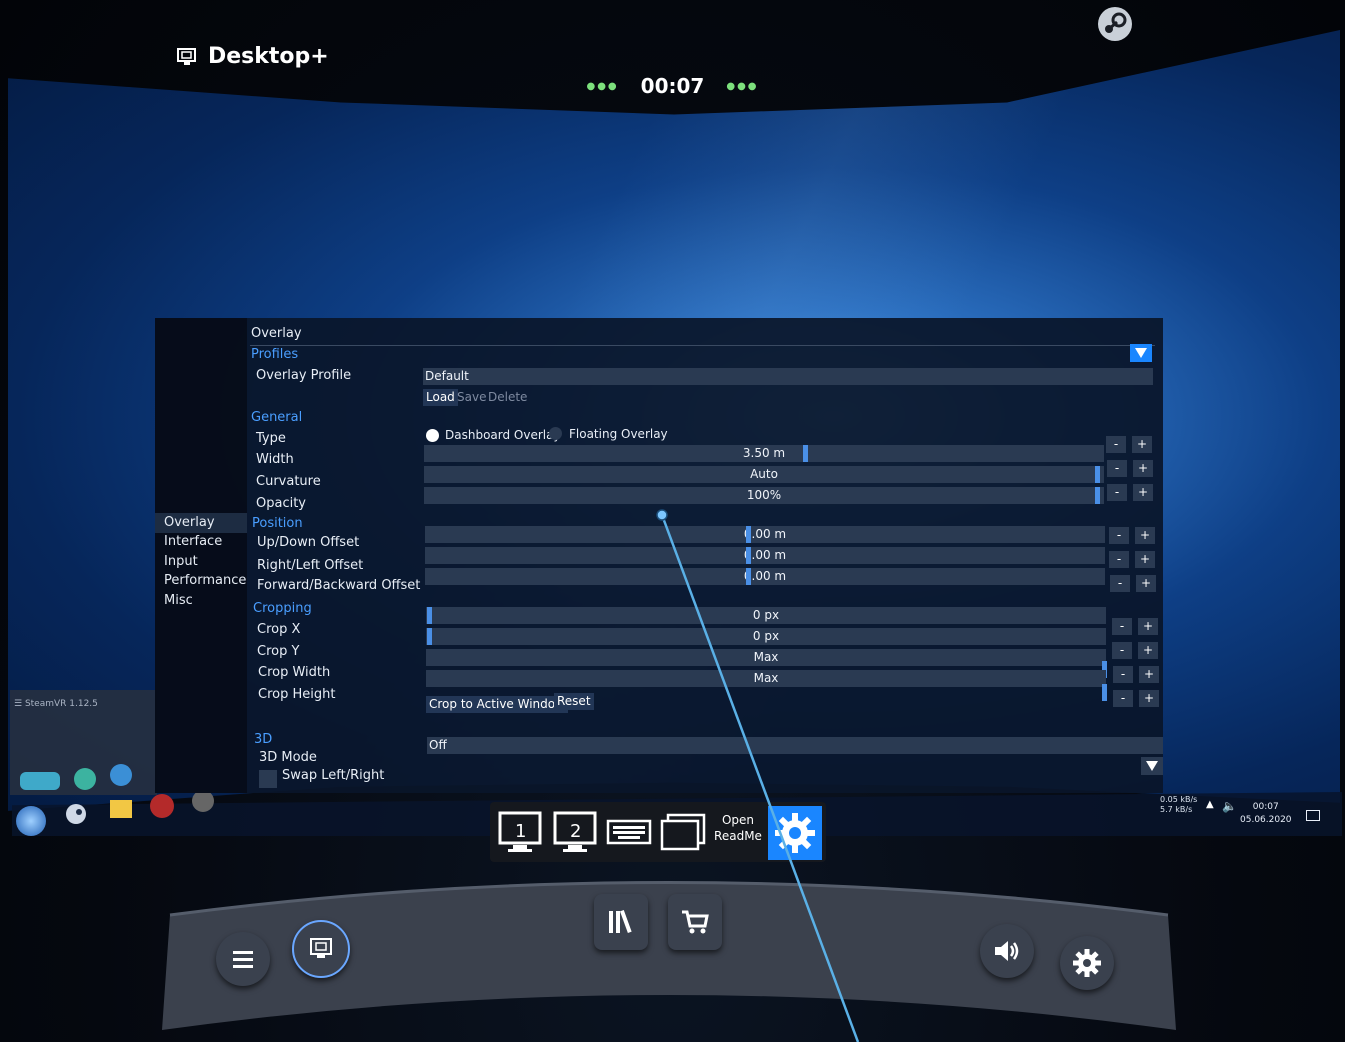  I want to click on rightleft-offset-slider: 0.00 m, so click(765, 555).